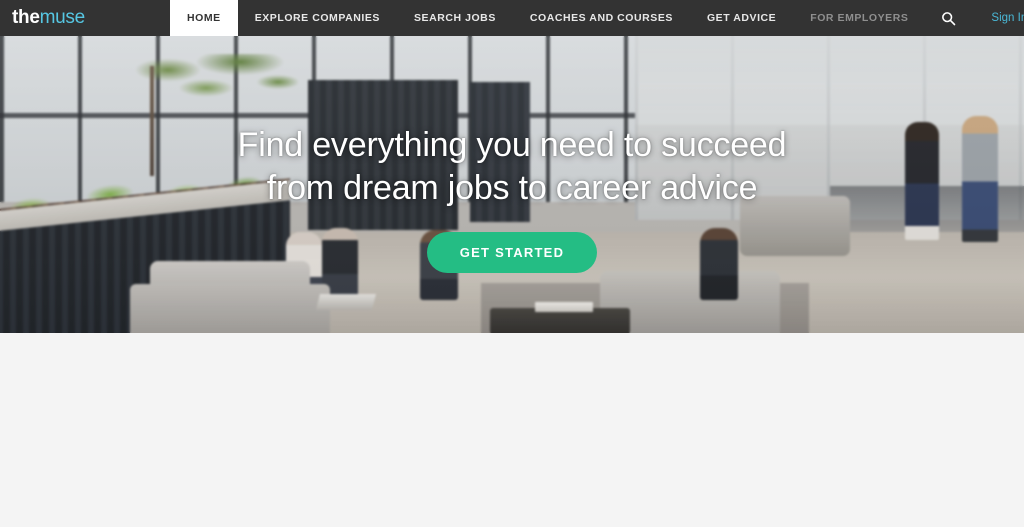  What do you see at coordinates (317, 18) in the screenshot?
I see `nav-item-explore-companies: EXPLORE COMPANIES` at bounding box center [317, 18].